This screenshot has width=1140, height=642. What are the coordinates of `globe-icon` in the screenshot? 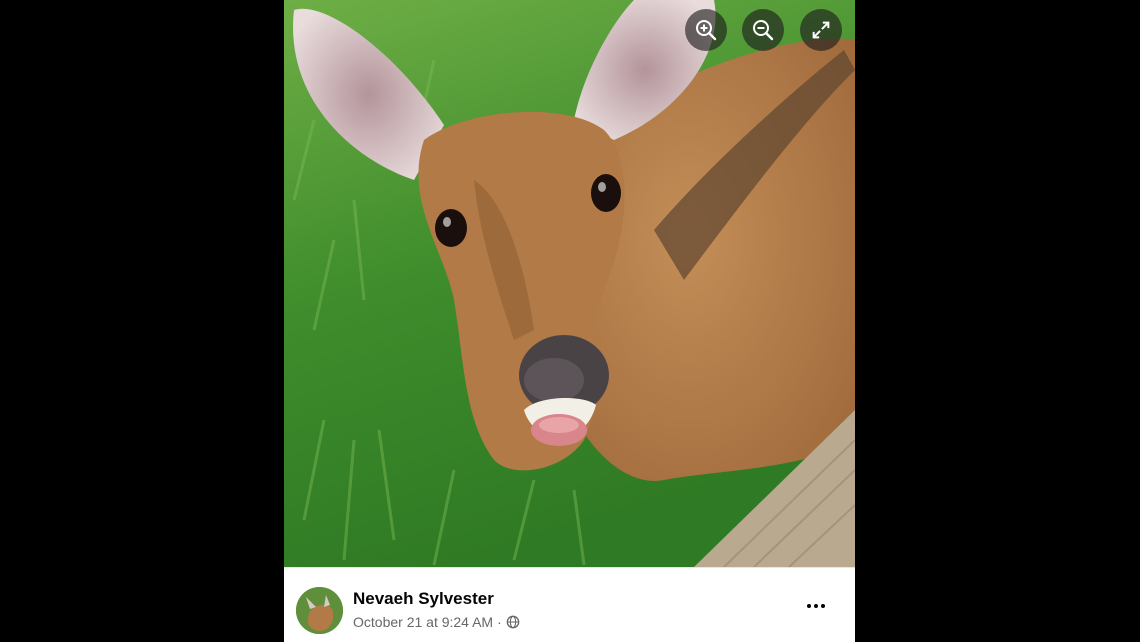 It's located at (513, 622).